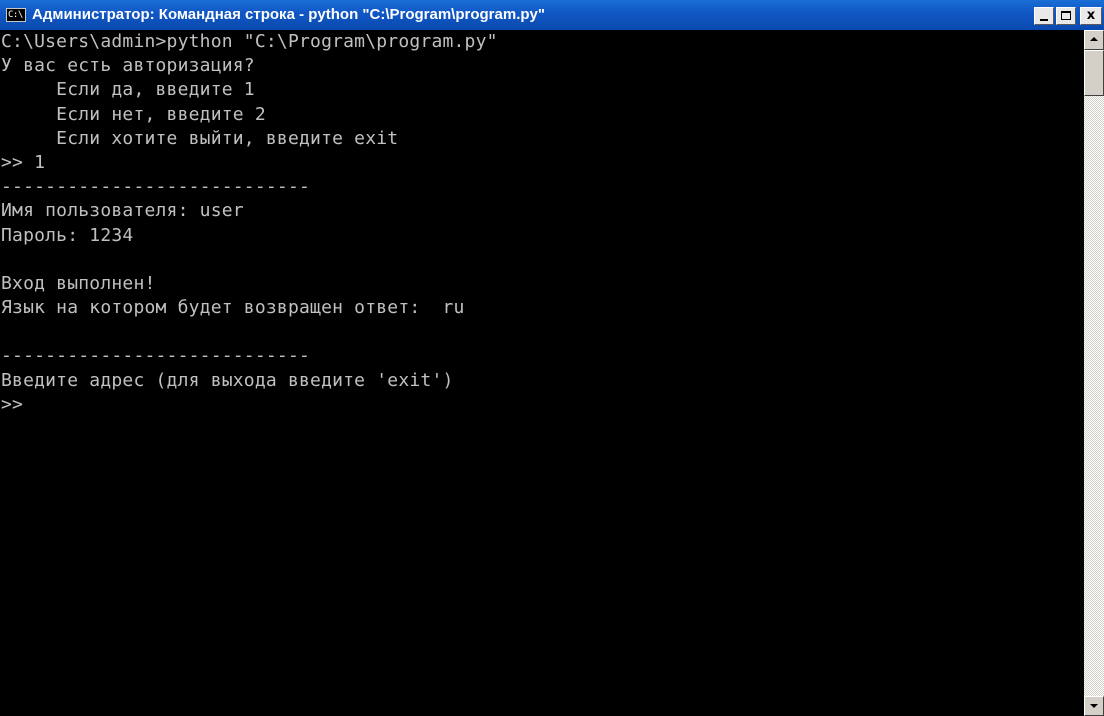 This screenshot has width=1104, height=716. I want to click on arrow-up-icon, so click(1094, 39).